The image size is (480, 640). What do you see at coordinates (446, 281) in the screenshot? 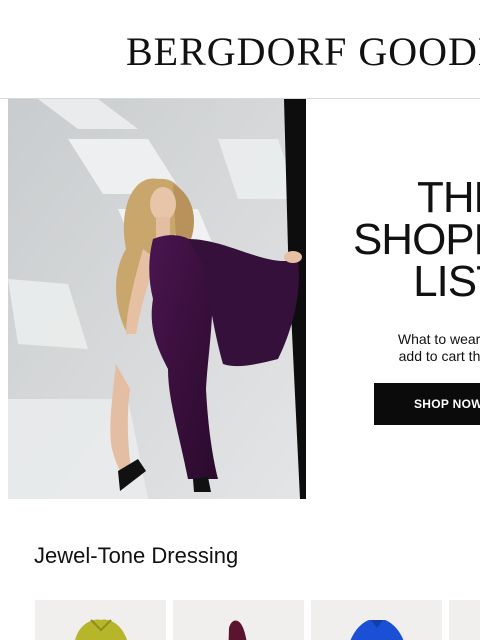
I see `headline-line-3: LIST` at bounding box center [446, 281].